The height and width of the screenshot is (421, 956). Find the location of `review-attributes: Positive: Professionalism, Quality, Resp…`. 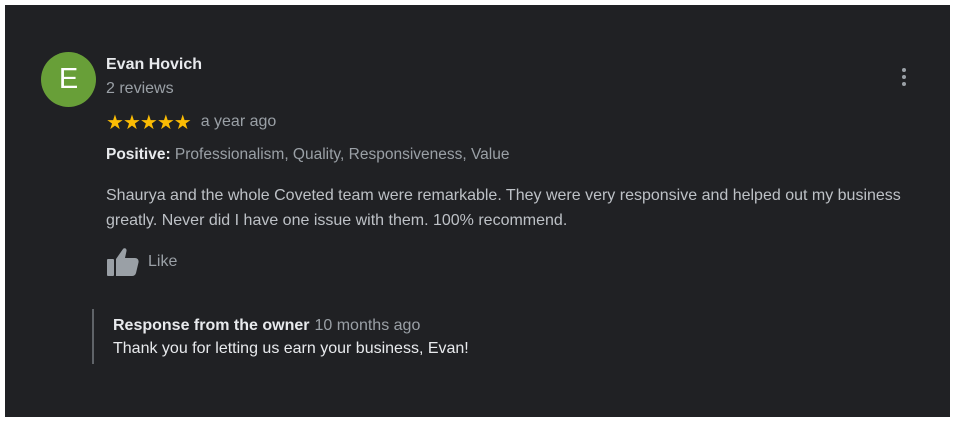

review-attributes: Positive: Professionalism, Quality, Resp… is located at coordinates (307, 155).